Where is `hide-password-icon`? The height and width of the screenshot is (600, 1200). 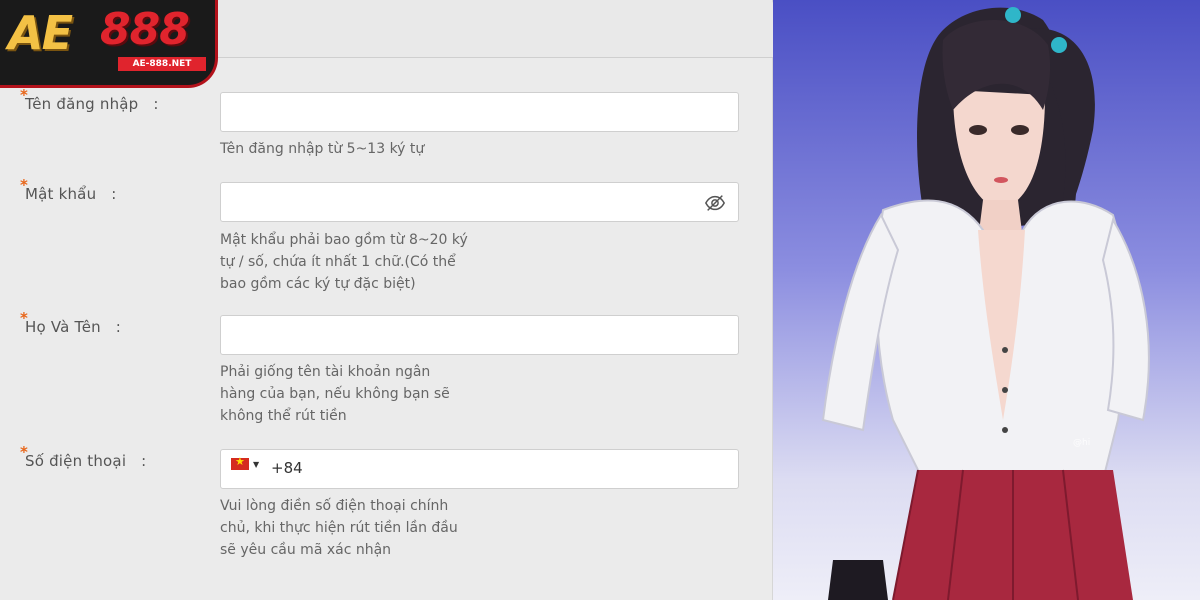 hide-password-icon is located at coordinates (715, 203).